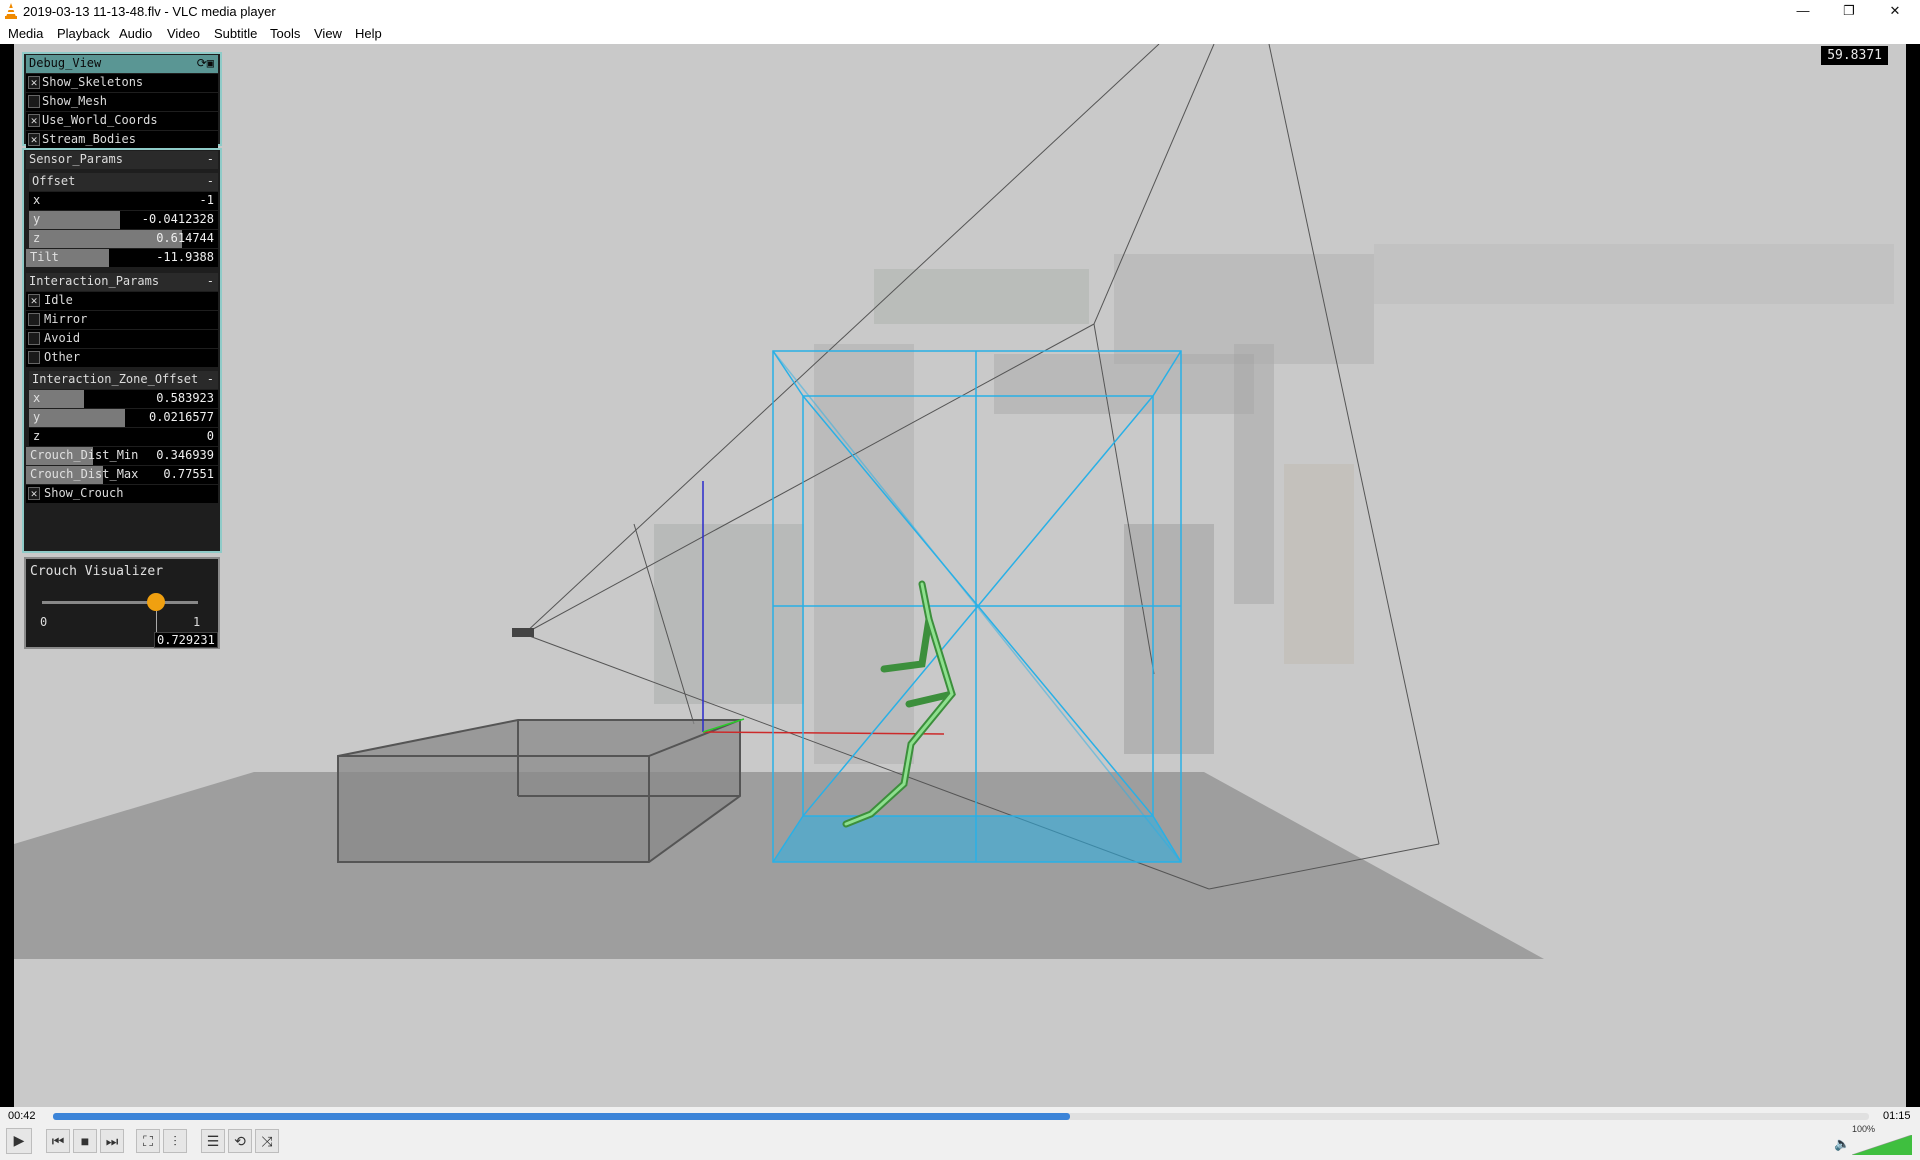 Image resolution: width=1920 pixels, height=1160 pixels. What do you see at coordinates (155, 602) in the screenshot?
I see `crouch-level-handle` at bounding box center [155, 602].